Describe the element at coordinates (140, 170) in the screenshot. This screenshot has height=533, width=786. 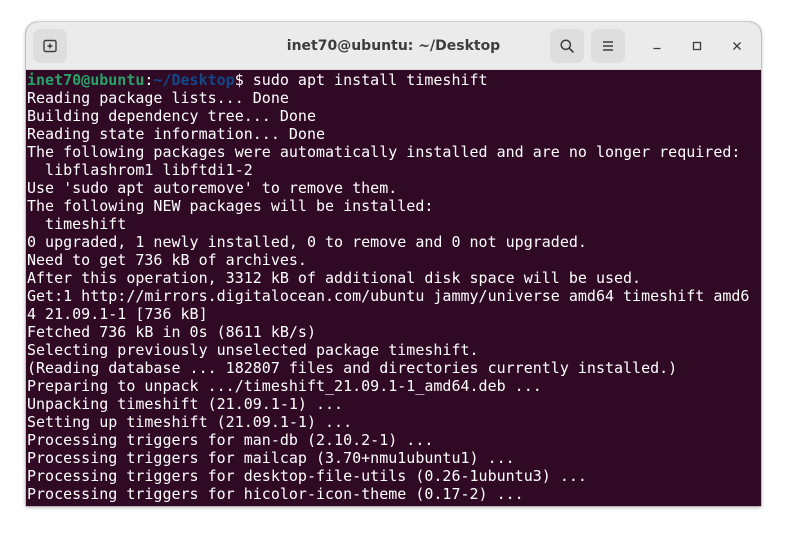
I see `output-line: libflashrom1 libftdi1-2` at that location.